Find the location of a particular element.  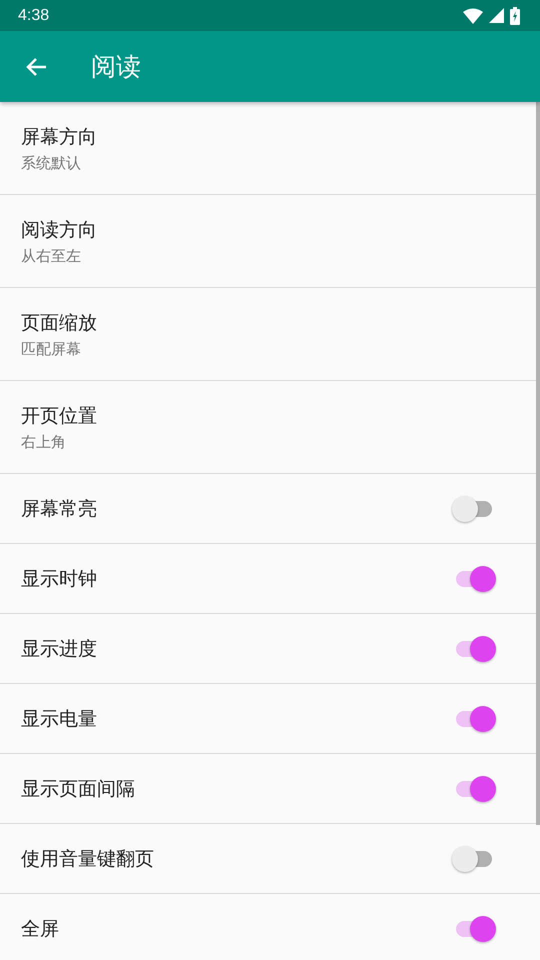

setting-summary: 系统默认 is located at coordinates (51, 163).